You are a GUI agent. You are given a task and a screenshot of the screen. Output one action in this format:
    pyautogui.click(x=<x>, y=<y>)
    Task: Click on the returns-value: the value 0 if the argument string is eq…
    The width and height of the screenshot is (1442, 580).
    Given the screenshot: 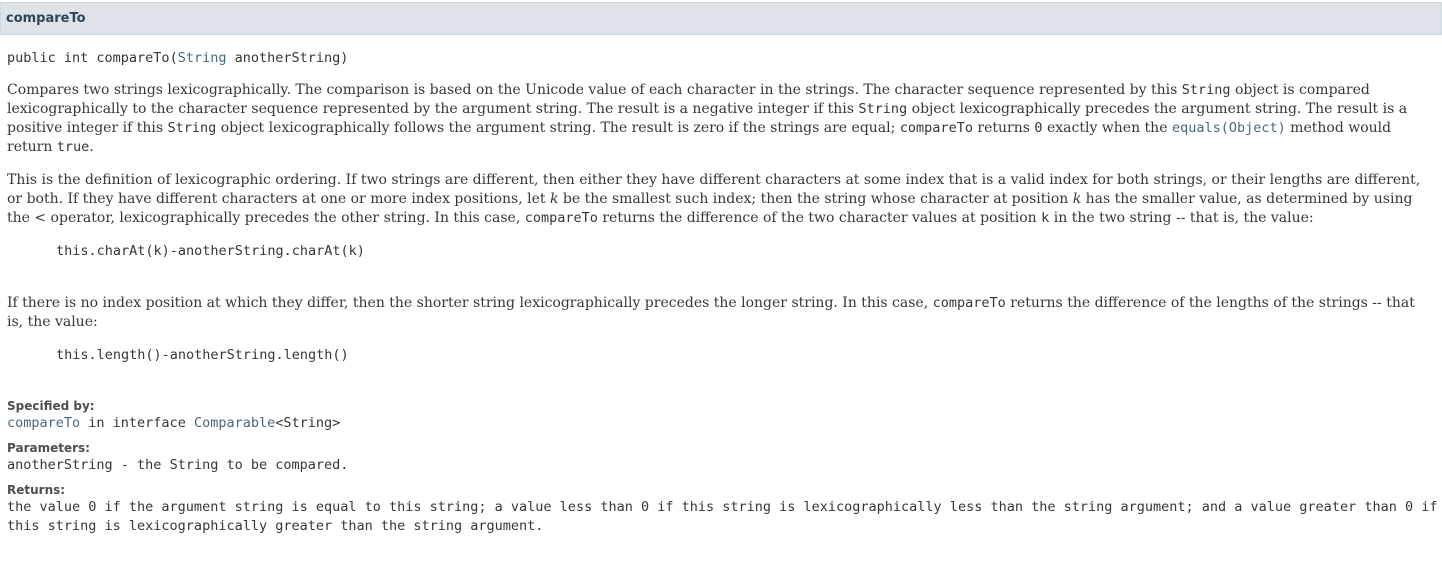 What is the action you would take?
    pyautogui.click(x=722, y=516)
    